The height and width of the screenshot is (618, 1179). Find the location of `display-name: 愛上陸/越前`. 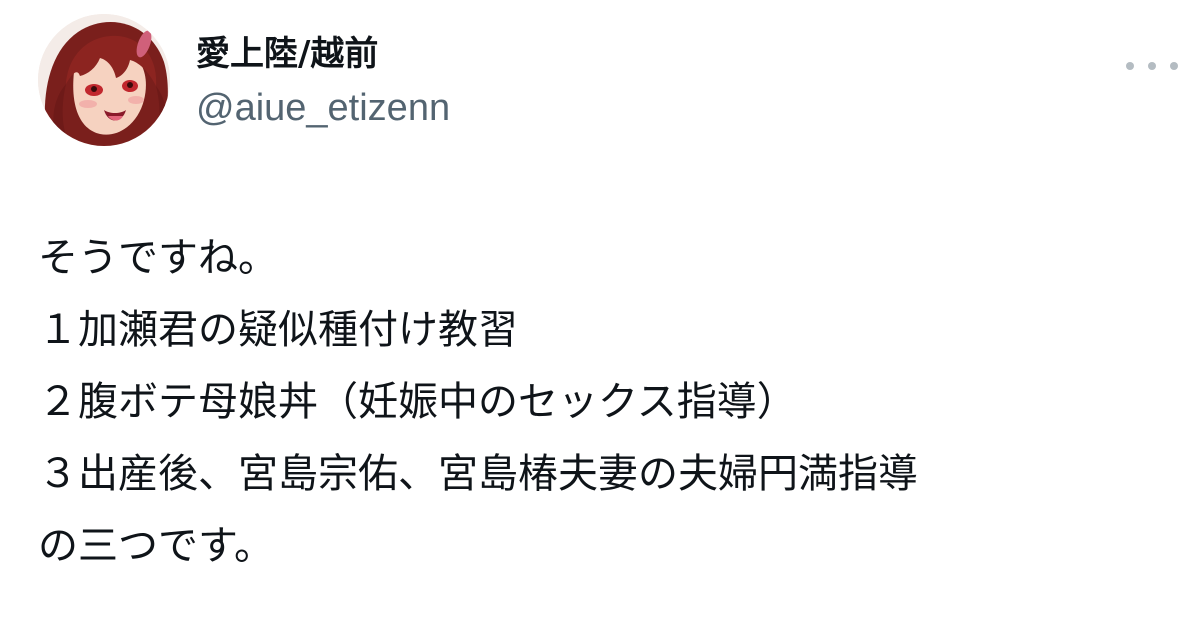

display-name: 愛上陸/越前 is located at coordinates (323, 54).